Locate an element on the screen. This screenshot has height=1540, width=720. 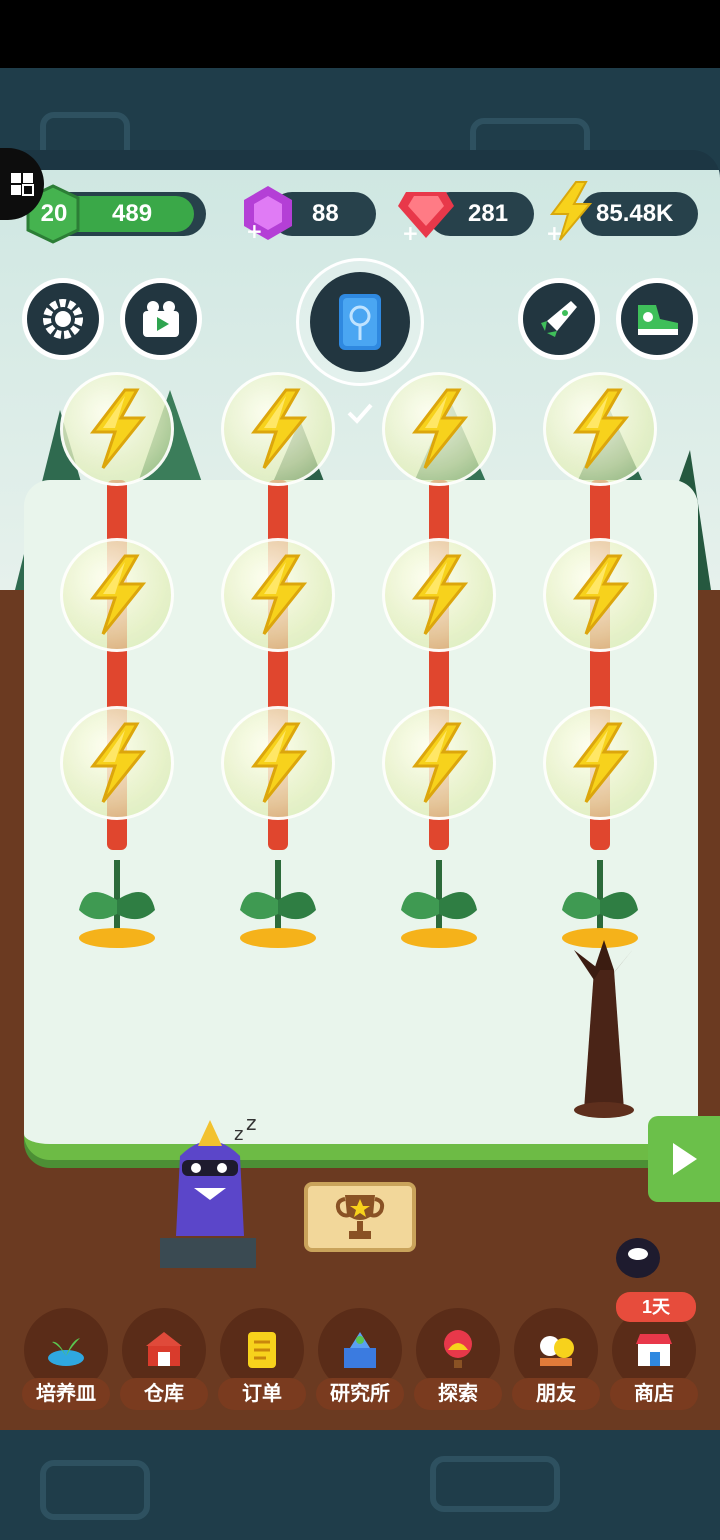
play-icon is located at coordinates (685, 1159).